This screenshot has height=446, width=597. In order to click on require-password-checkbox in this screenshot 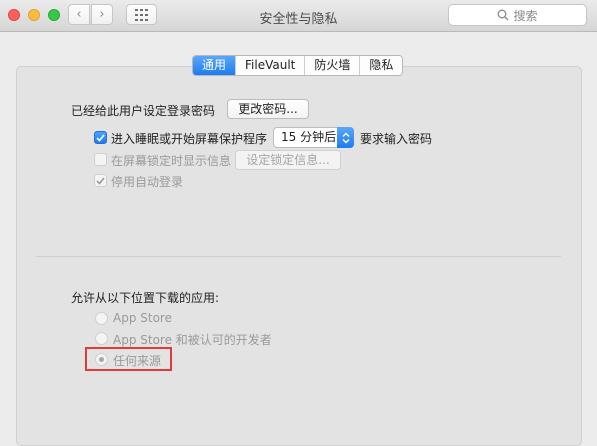, I will do `click(100, 137)`.